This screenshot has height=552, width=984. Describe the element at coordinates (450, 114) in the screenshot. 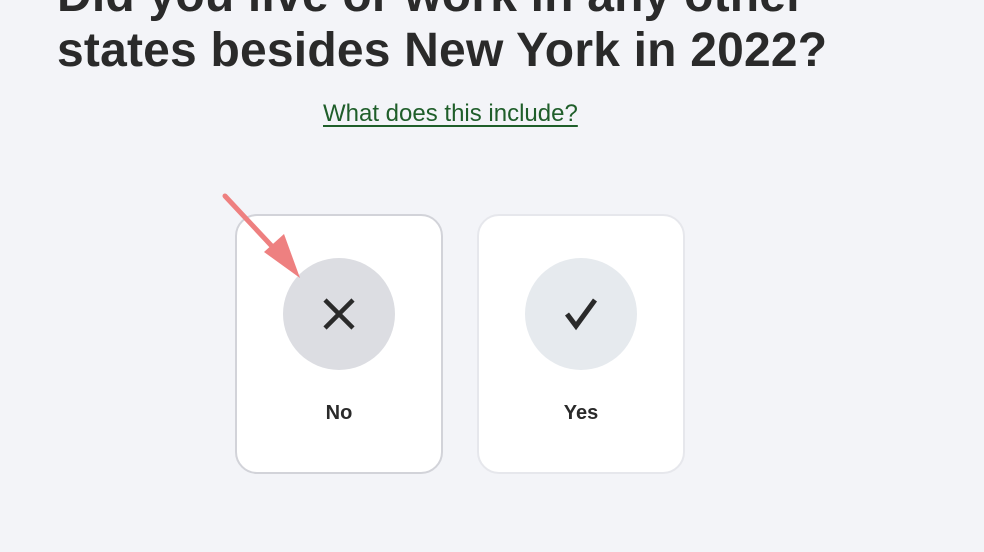

I see `what-does-this-include-link: What does this include?` at that location.